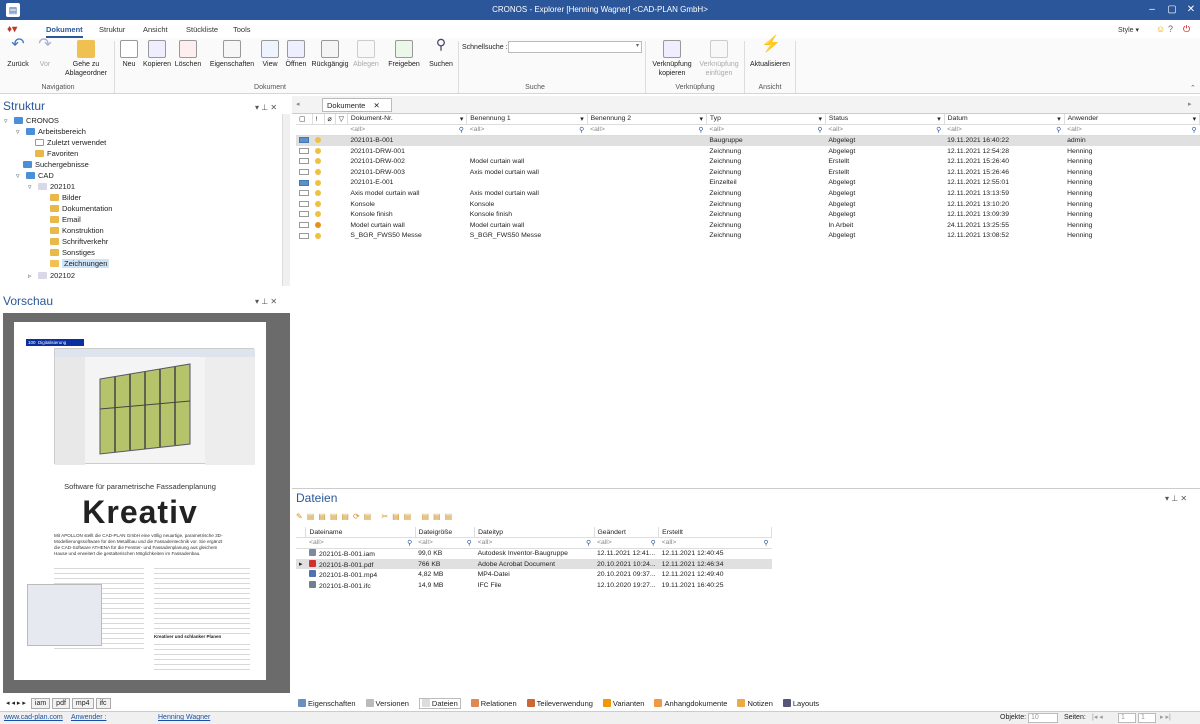  What do you see at coordinates (33, 717) in the screenshot?
I see `website-link: www.cad-plan.com` at bounding box center [33, 717].